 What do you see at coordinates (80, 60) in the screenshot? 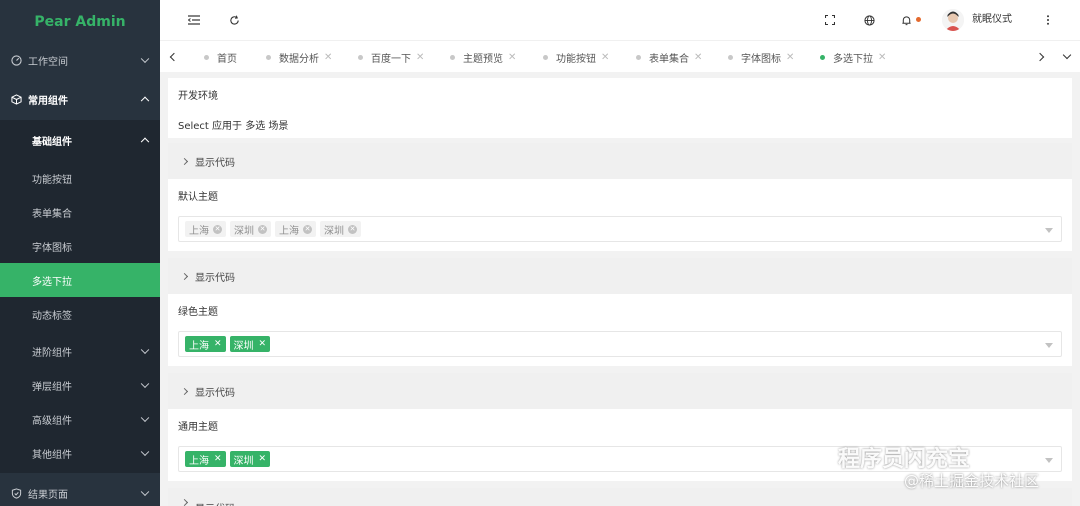
I see `sidebar-item-workspace: 工作空间` at bounding box center [80, 60].